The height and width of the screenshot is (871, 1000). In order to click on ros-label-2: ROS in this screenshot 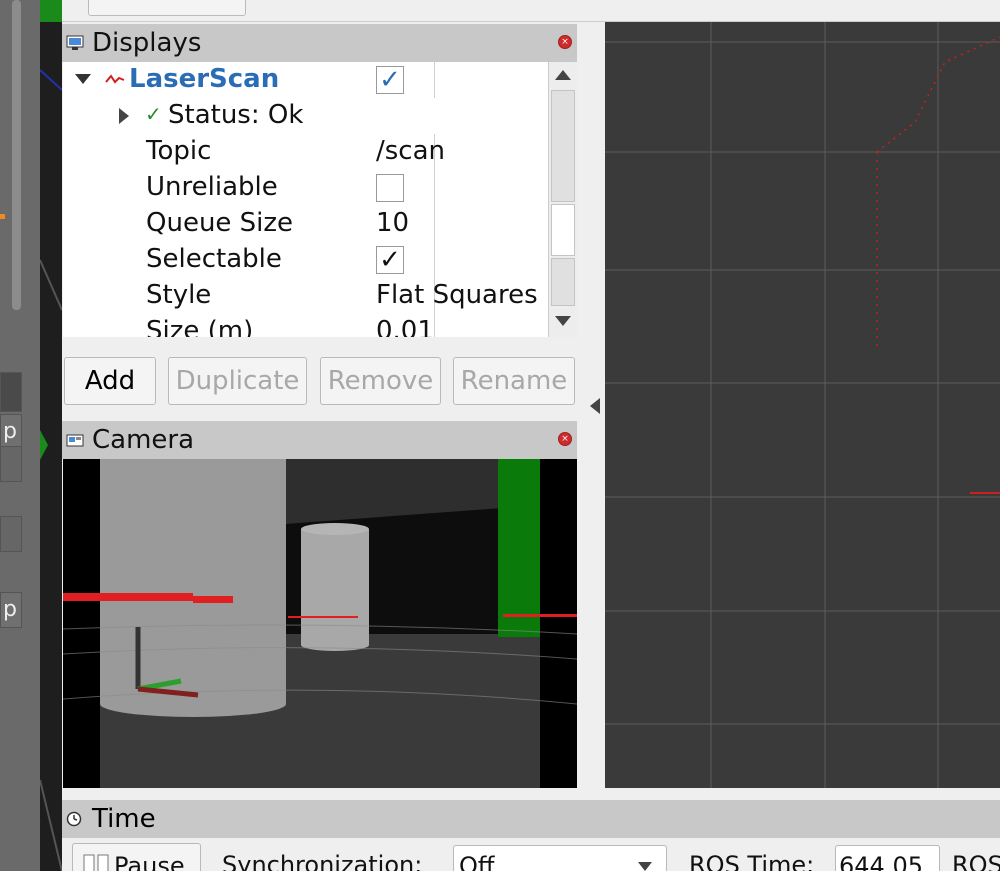, I will do `click(976, 861)`.